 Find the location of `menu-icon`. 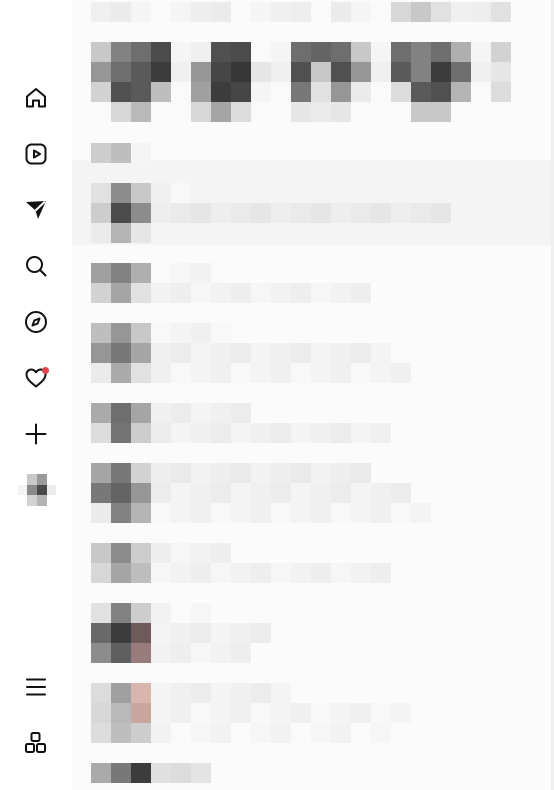

menu-icon is located at coordinates (36, 687).